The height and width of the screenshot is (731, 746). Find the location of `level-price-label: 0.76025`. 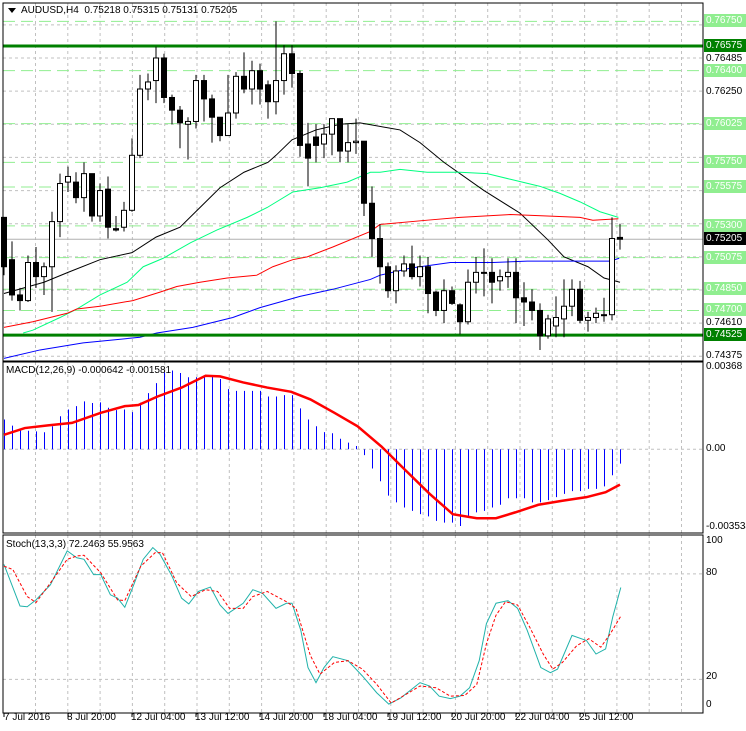

level-price-label: 0.76025 is located at coordinates (725, 123).